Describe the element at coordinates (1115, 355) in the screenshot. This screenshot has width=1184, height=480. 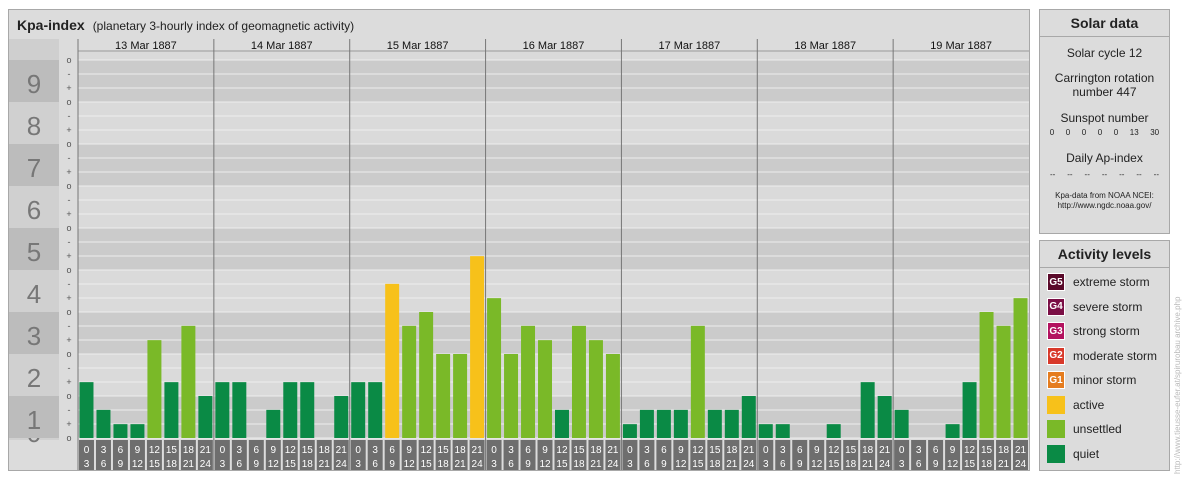
I see `level-label: moderate storm` at that location.